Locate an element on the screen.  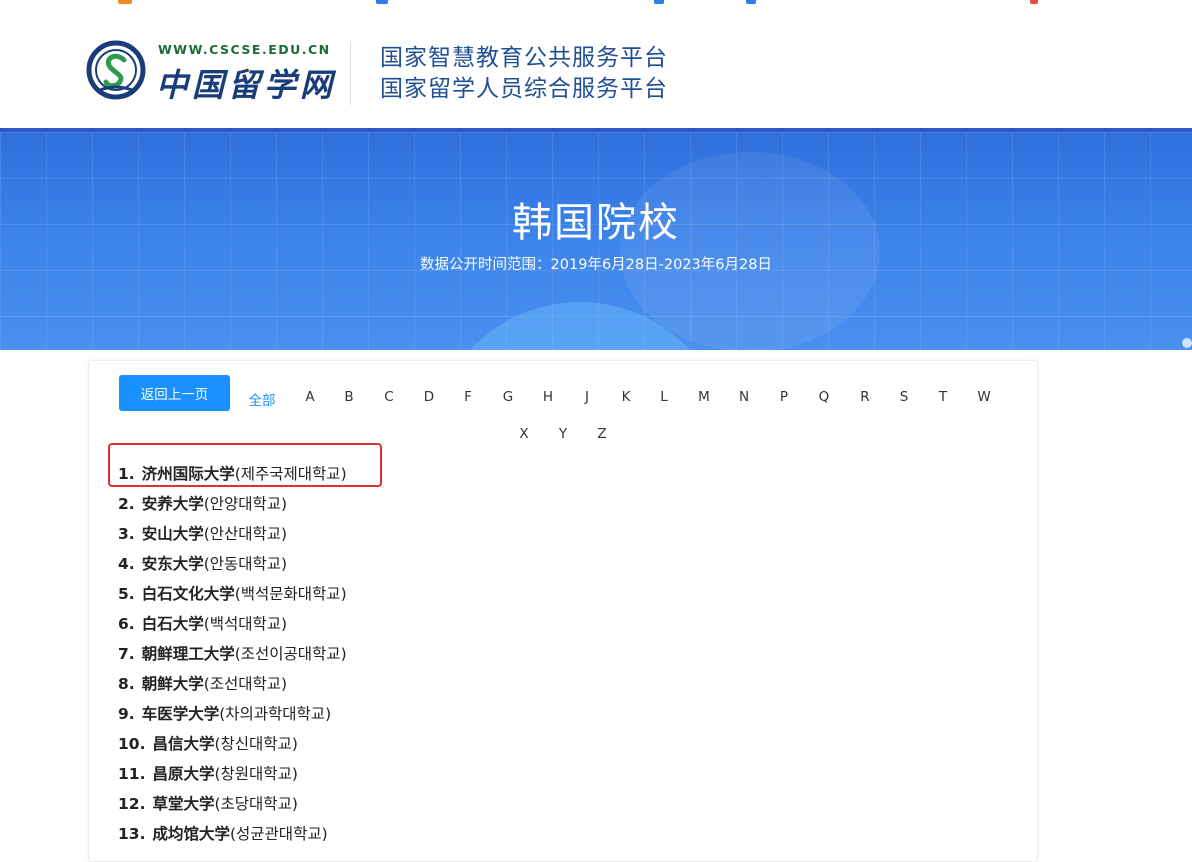
university-name-kr: (안동대학교) is located at coordinates (245, 564).